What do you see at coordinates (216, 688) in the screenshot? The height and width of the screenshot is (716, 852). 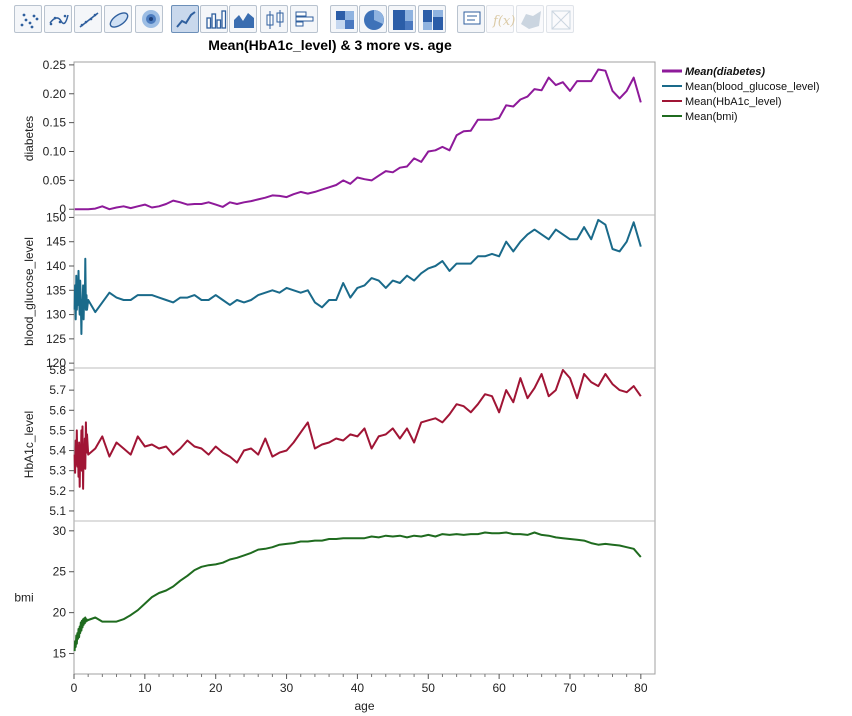 I see `x-tick-label: 20` at bounding box center [216, 688].